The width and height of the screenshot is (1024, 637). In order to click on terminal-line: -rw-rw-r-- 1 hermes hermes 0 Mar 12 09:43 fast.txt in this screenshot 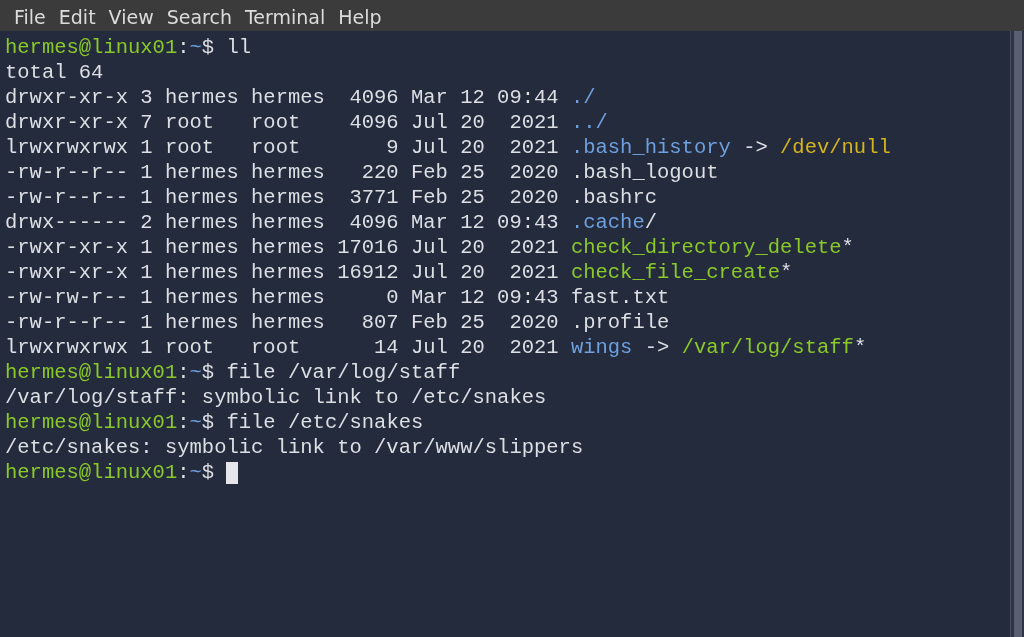, I will do `click(337, 297)`.